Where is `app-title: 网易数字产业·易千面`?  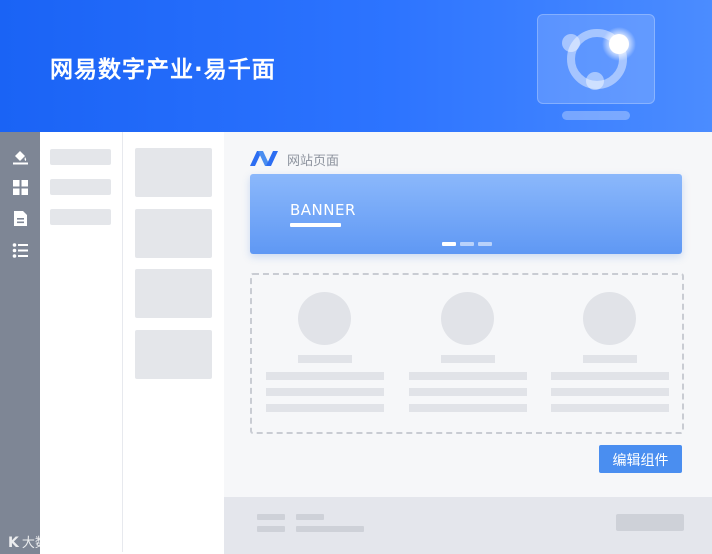 app-title: 网易数字产业·易千面 is located at coordinates (163, 70).